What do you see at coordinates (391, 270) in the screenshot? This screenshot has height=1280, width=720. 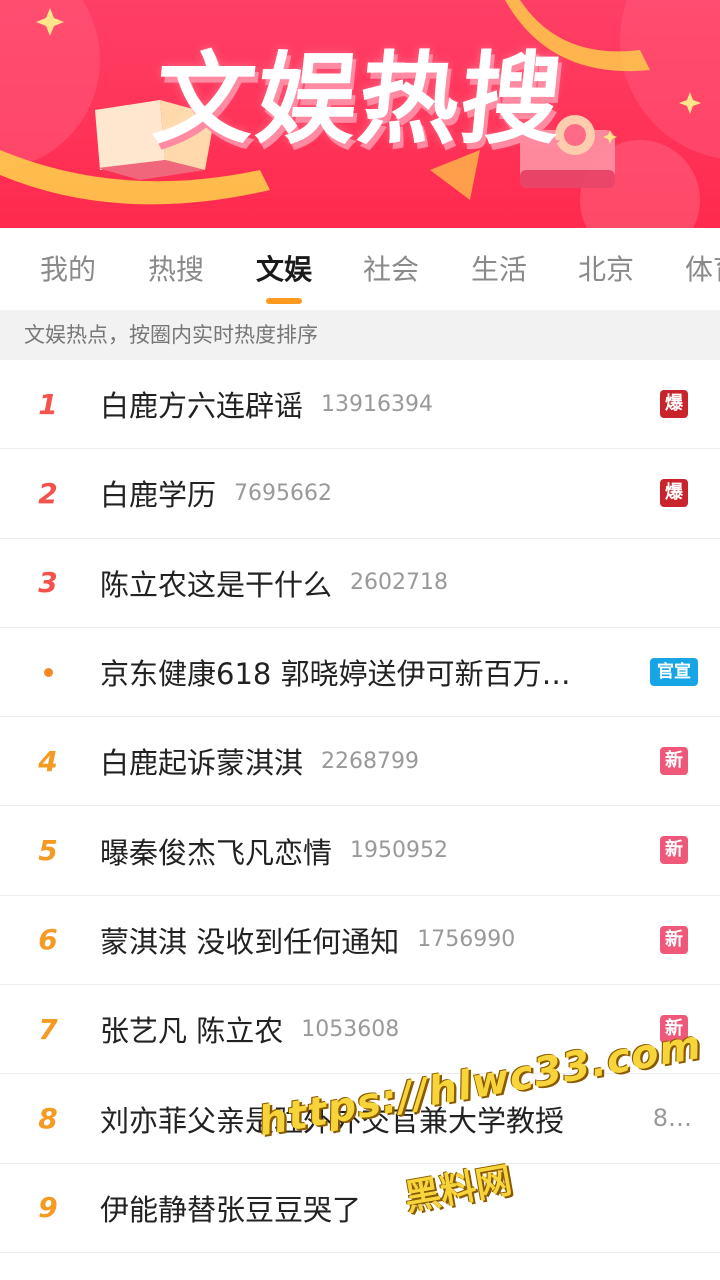 I see `tab-society: 社会` at bounding box center [391, 270].